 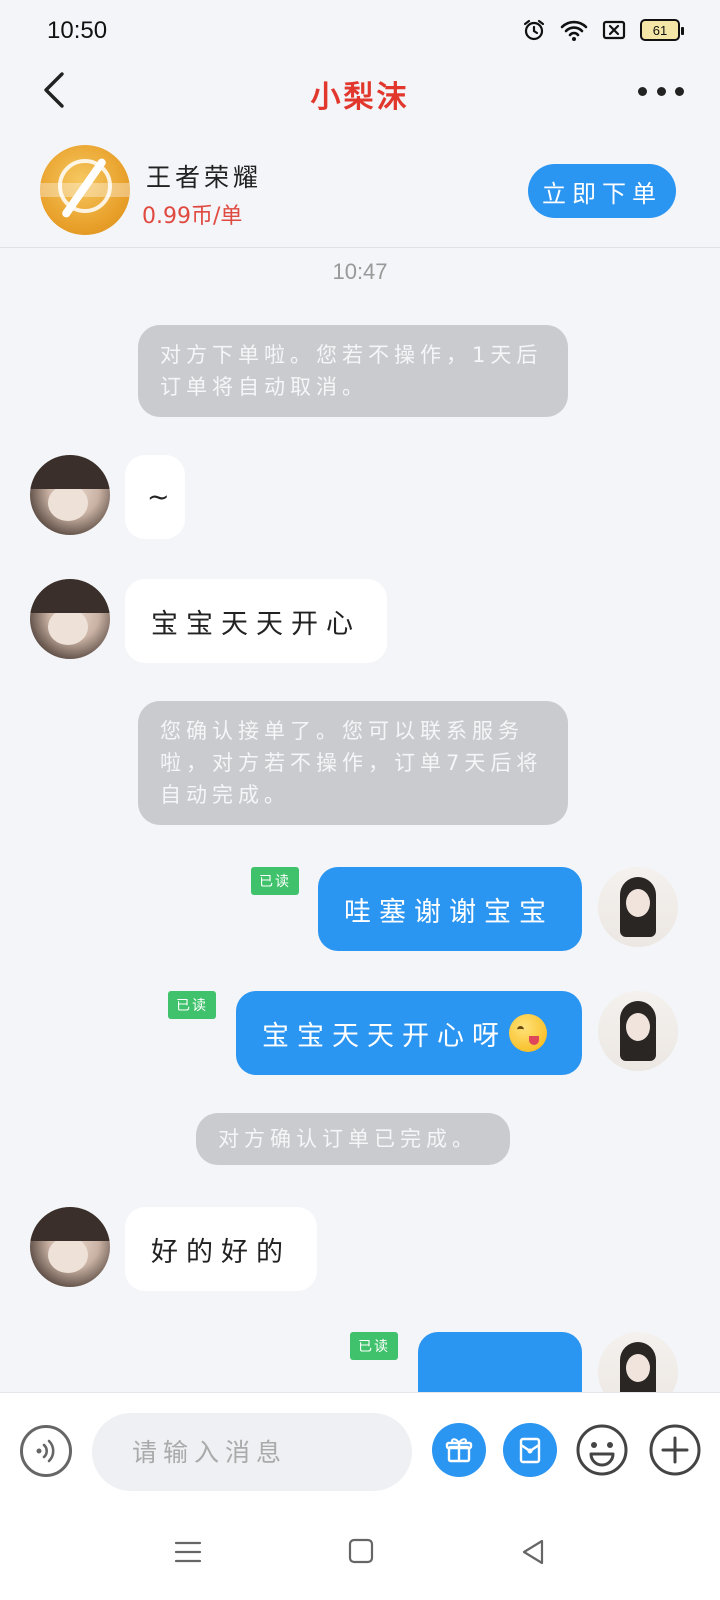 I want to click on voice-icon, so click(x=45, y=1451).